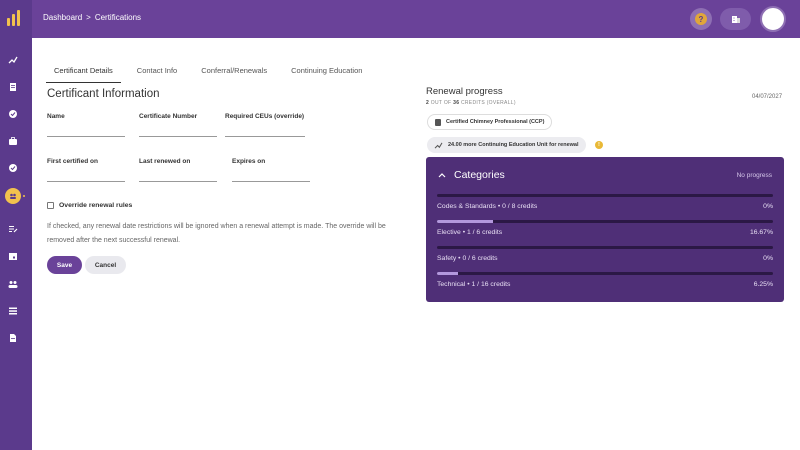 This screenshot has width=800, height=450. What do you see at coordinates (605, 285) in the screenshot?
I see `category-row: Technical • 1 / 16 credits 6.25%` at bounding box center [605, 285].